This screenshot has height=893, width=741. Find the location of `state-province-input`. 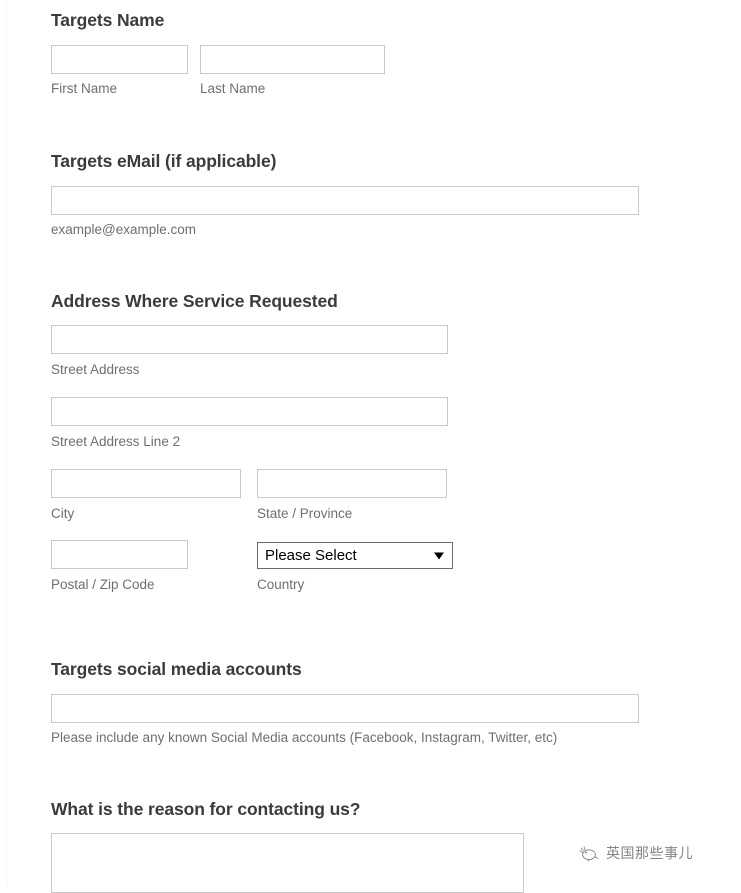

state-province-input is located at coordinates (352, 483).